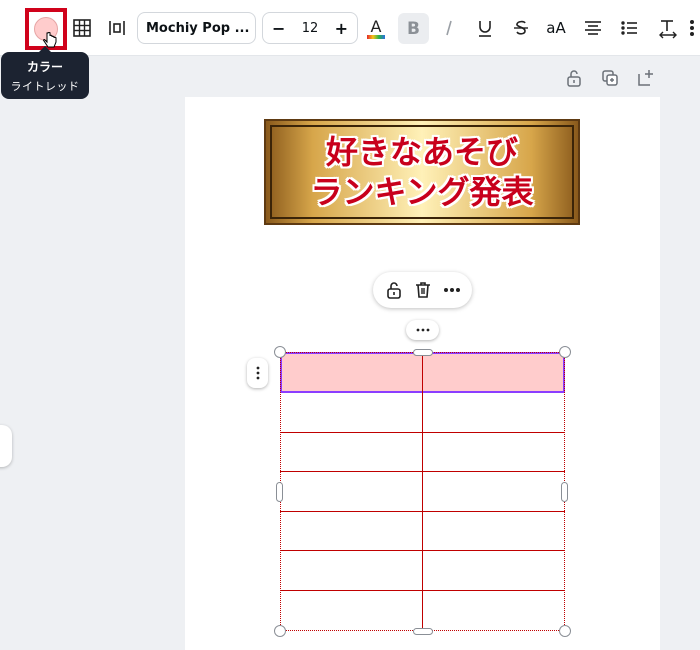 The height and width of the screenshot is (650, 700). I want to click on bold-label: B, so click(413, 28).